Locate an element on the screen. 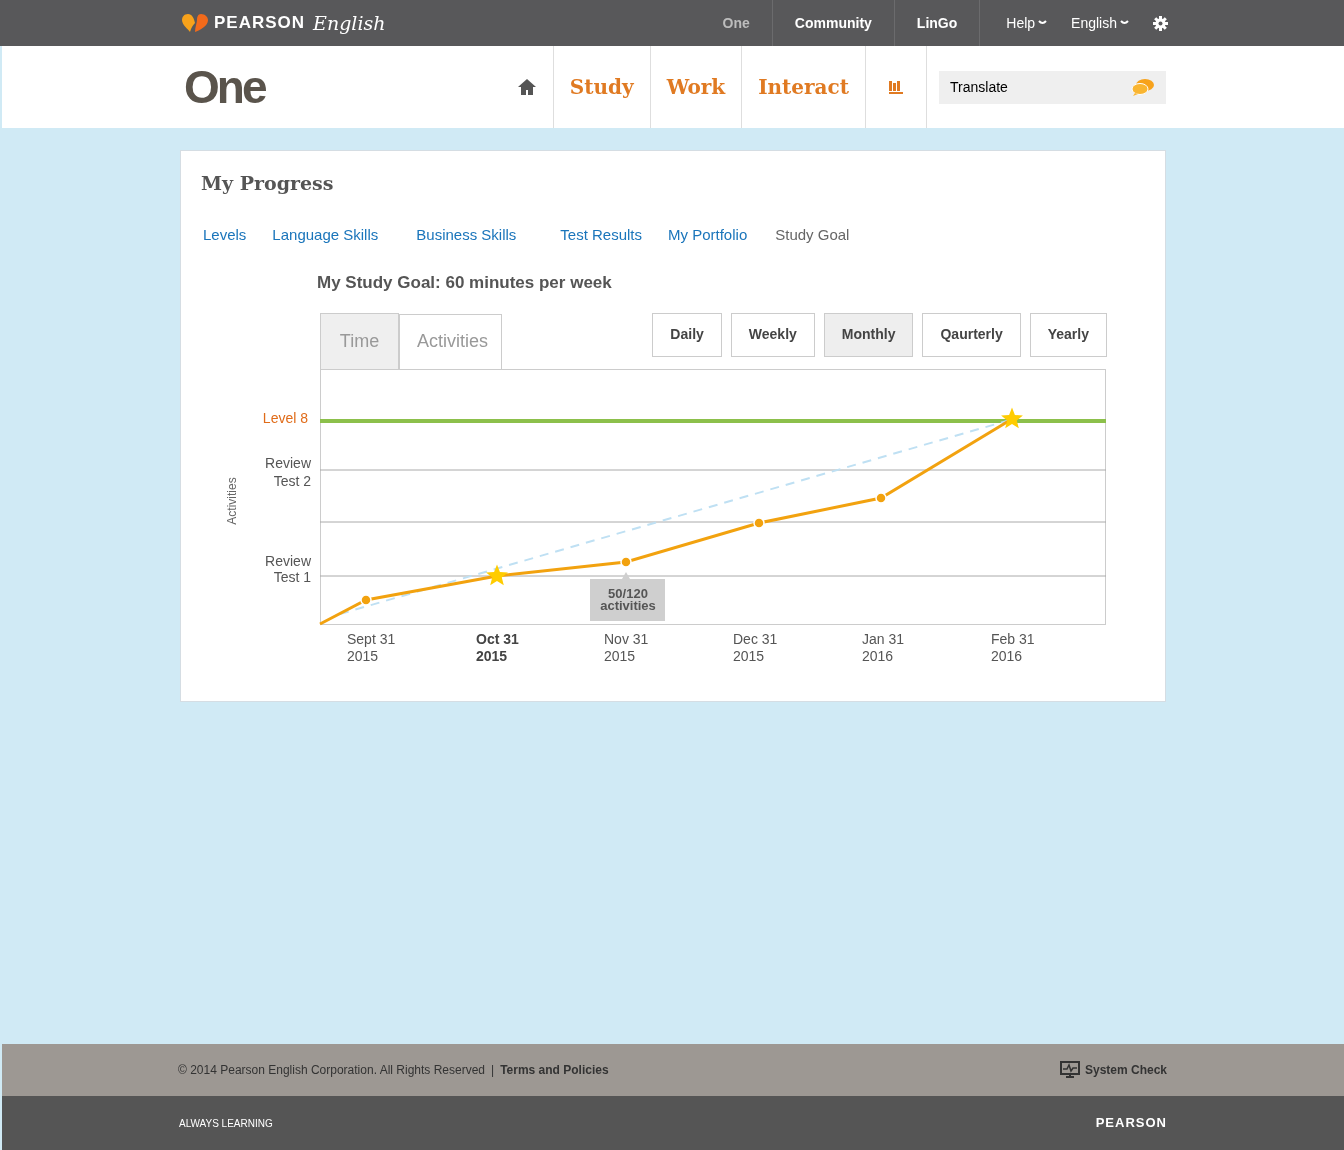 Image resolution: width=1344 pixels, height=1150 pixels. page-title: My Progress is located at coordinates (268, 183).